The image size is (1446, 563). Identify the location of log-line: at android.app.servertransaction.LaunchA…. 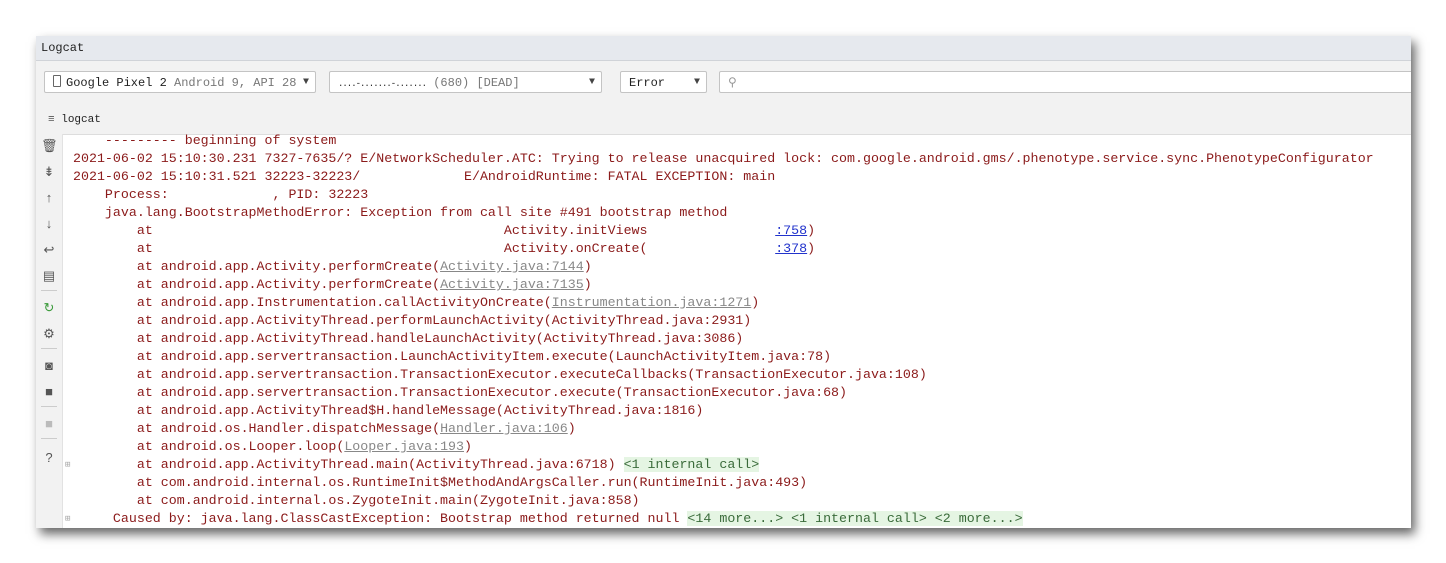
(742, 357).